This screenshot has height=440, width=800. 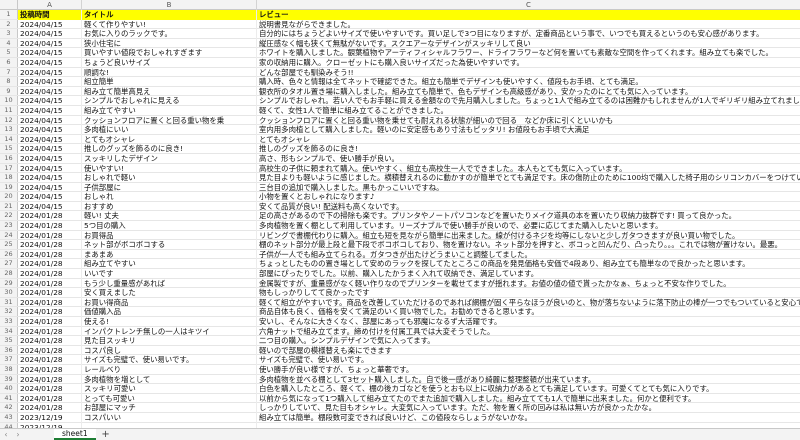 I want to click on row-number: 21, so click(x=9, y=206).